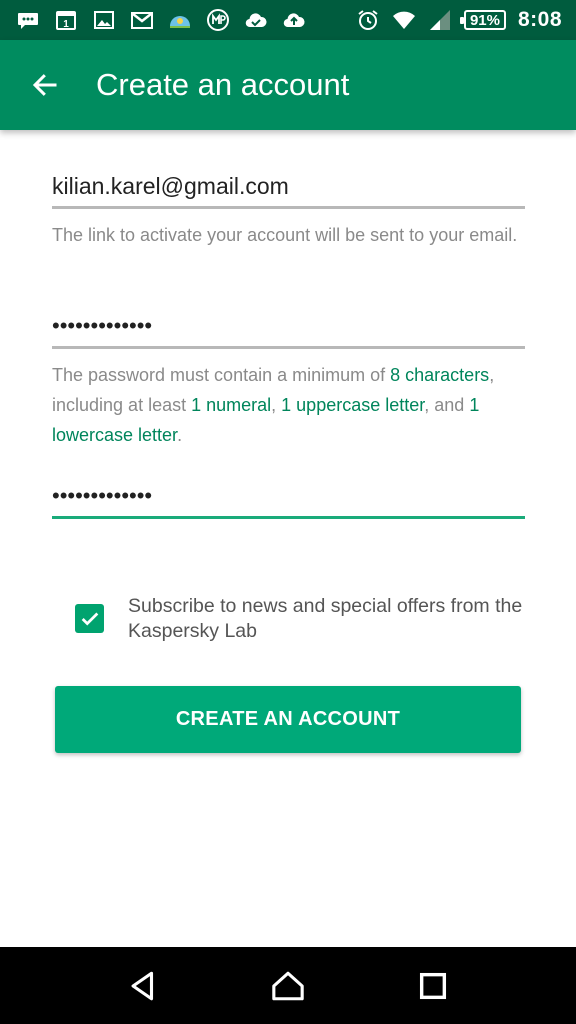 The image size is (576, 1024). I want to click on upload-cloud-icon, so click(294, 20).